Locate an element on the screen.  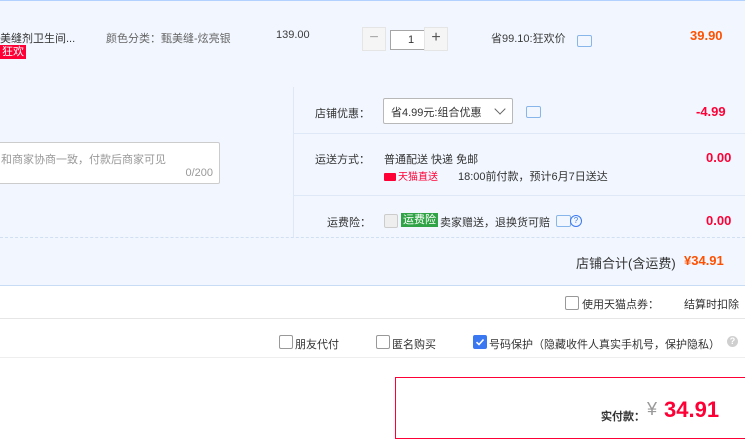
payment-summary-box: 实付款： ¥ 34.91 is located at coordinates (570, 408).